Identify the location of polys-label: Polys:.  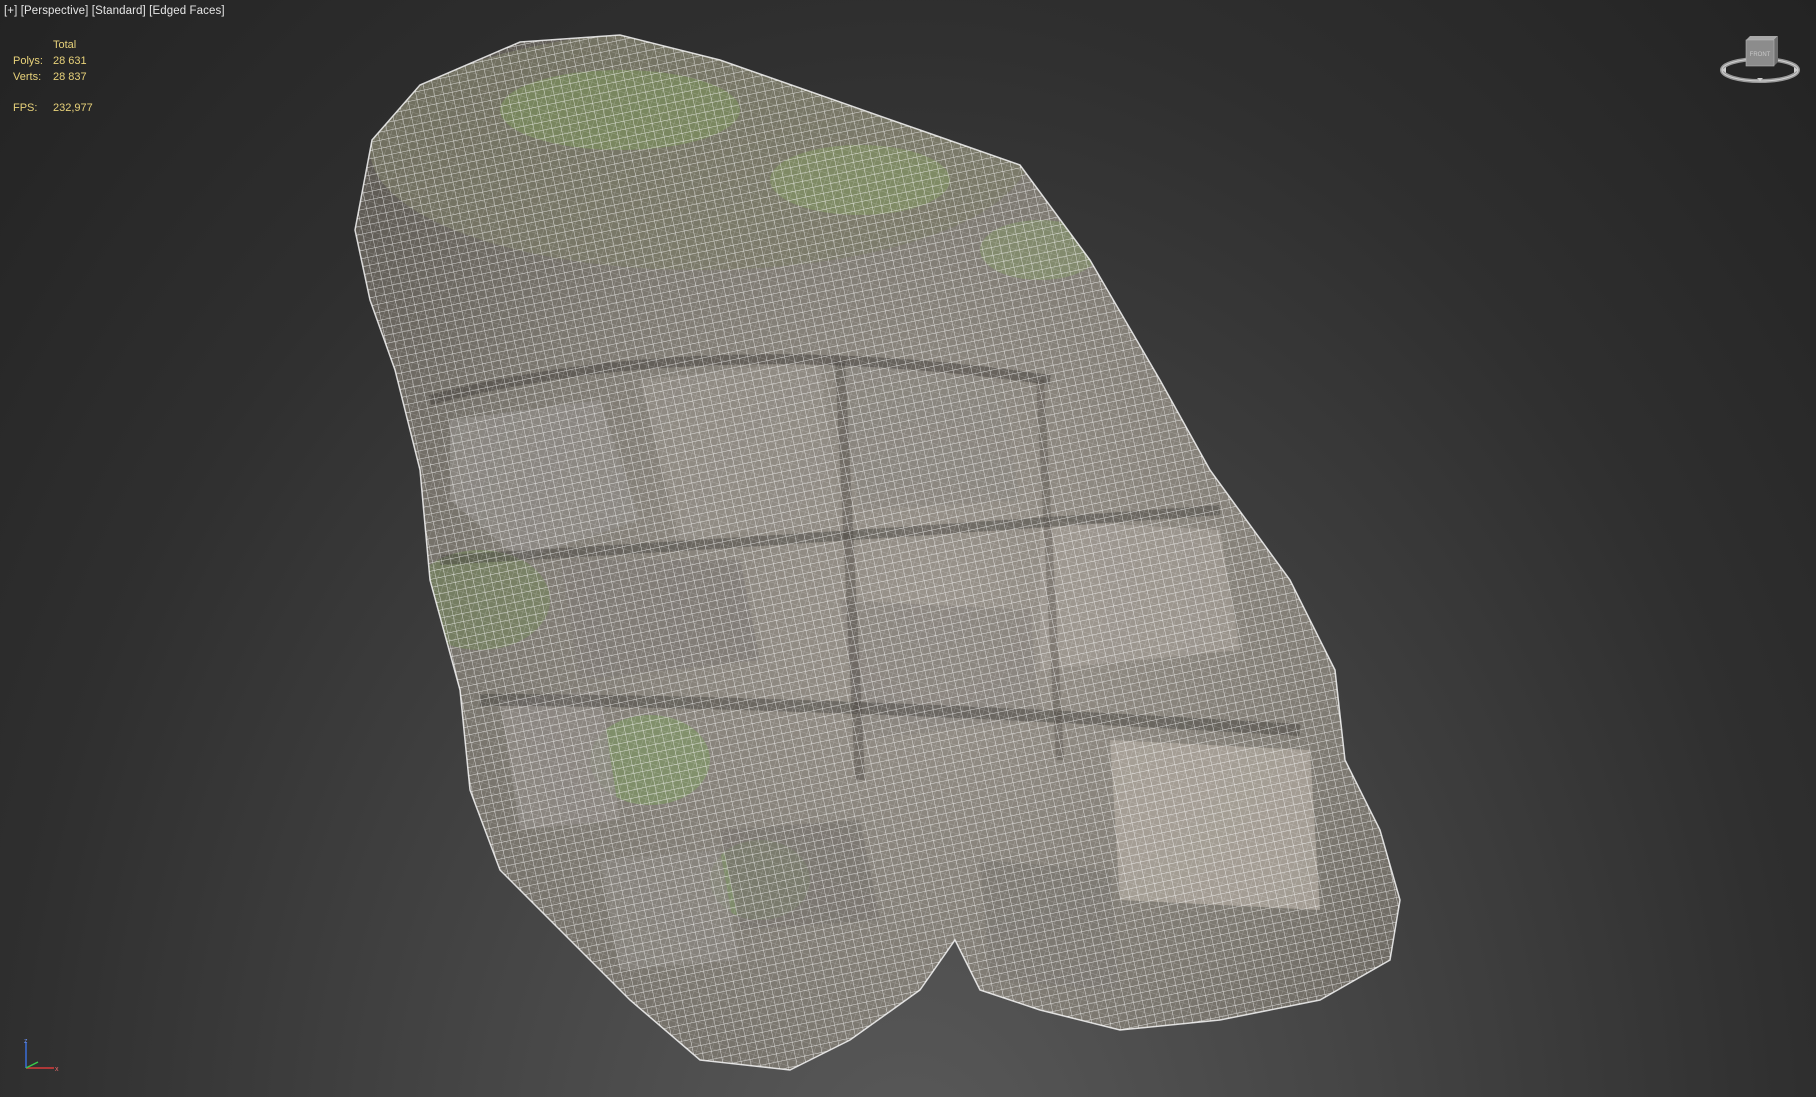
(28, 61).